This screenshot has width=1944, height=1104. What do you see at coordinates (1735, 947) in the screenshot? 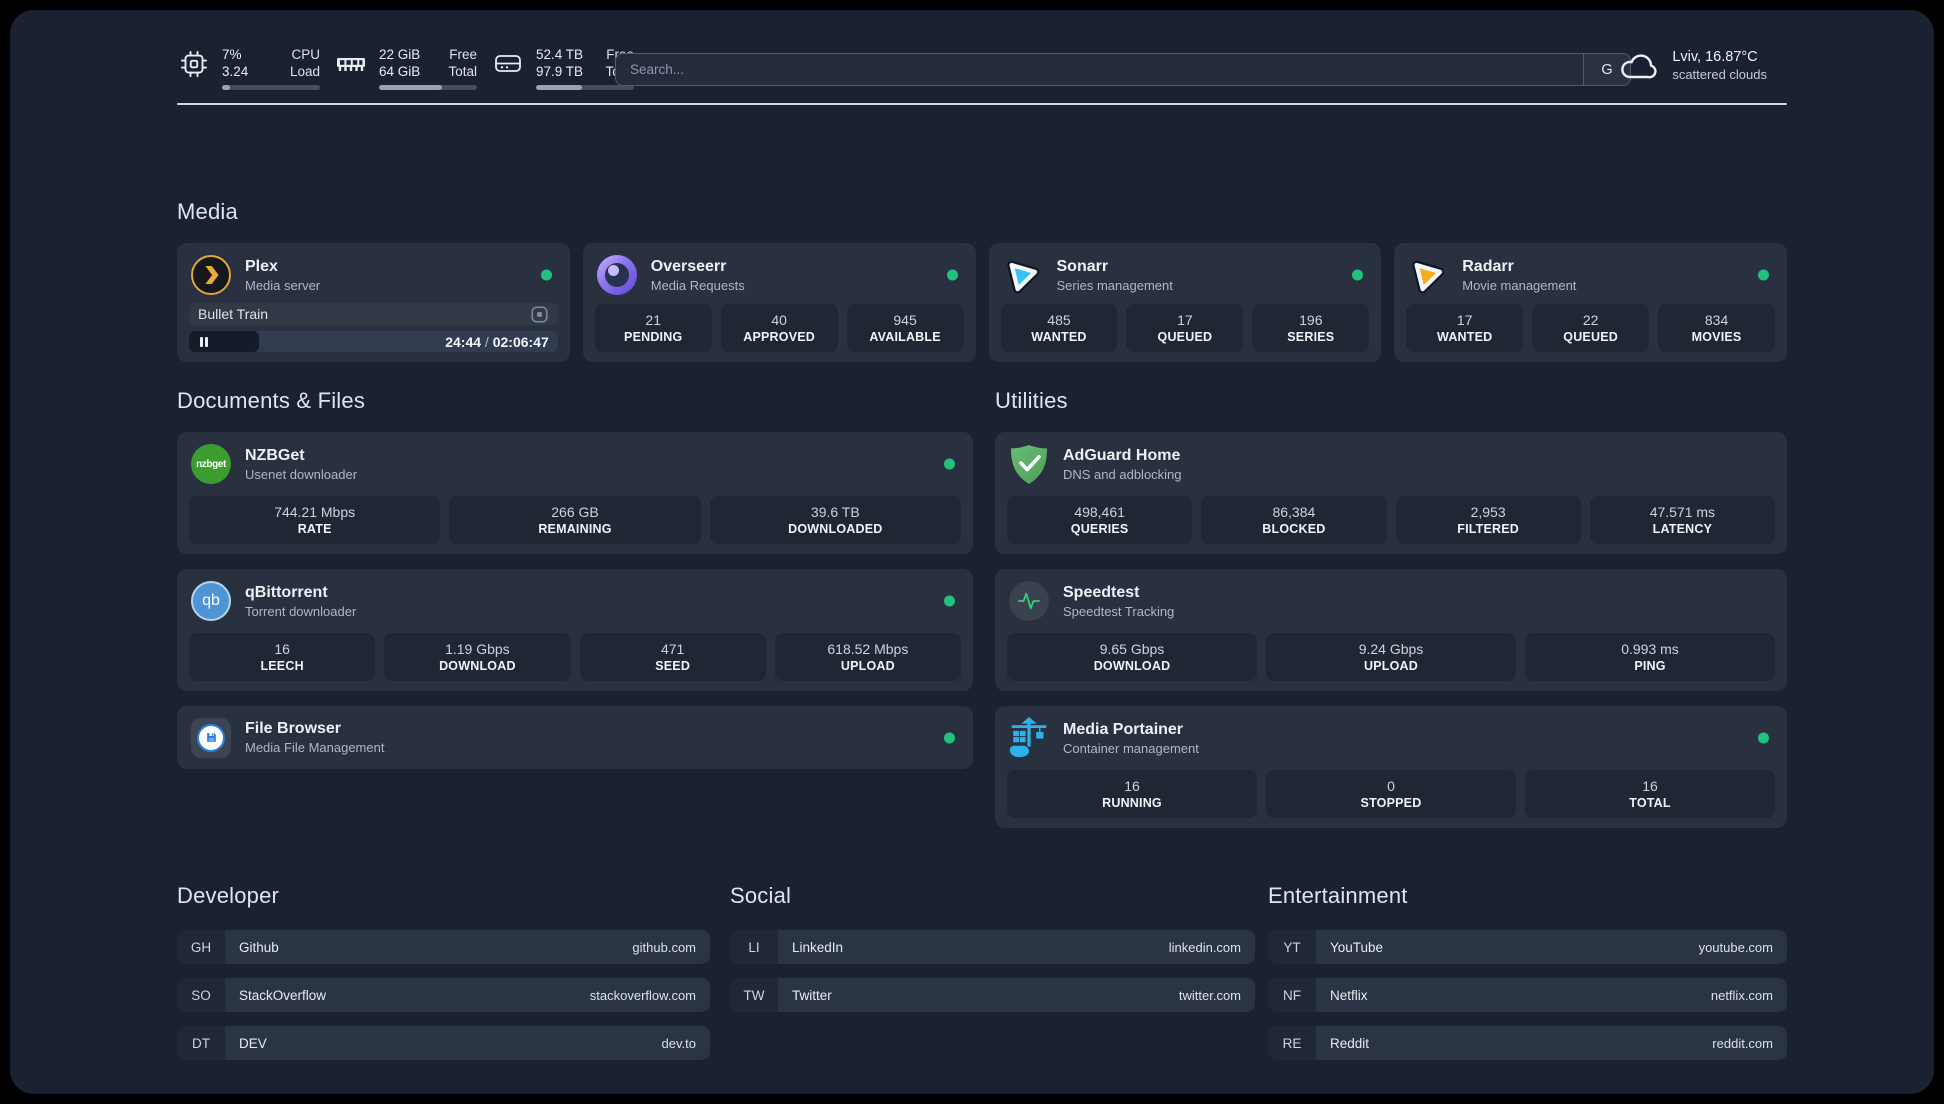
I see `link-url: youtube.com` at bounding box center [1735, 947].